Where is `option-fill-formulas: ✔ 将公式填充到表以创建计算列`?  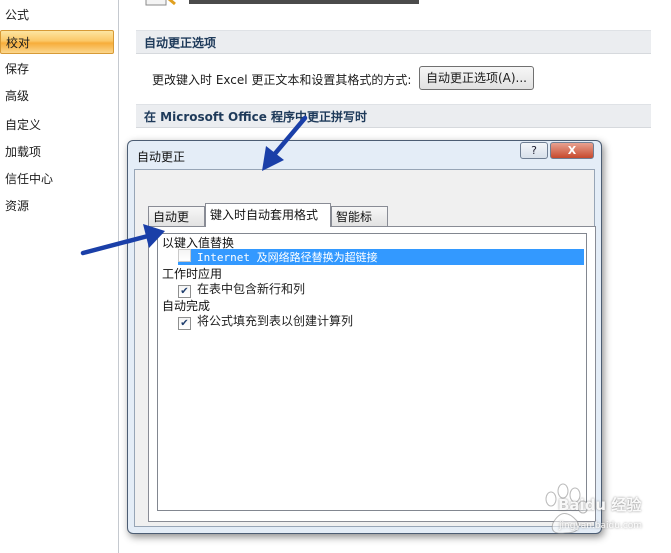 option-fill-formulas: ✔ 将公式填充到表以创建计算列 is located at coordinates (266, 321).